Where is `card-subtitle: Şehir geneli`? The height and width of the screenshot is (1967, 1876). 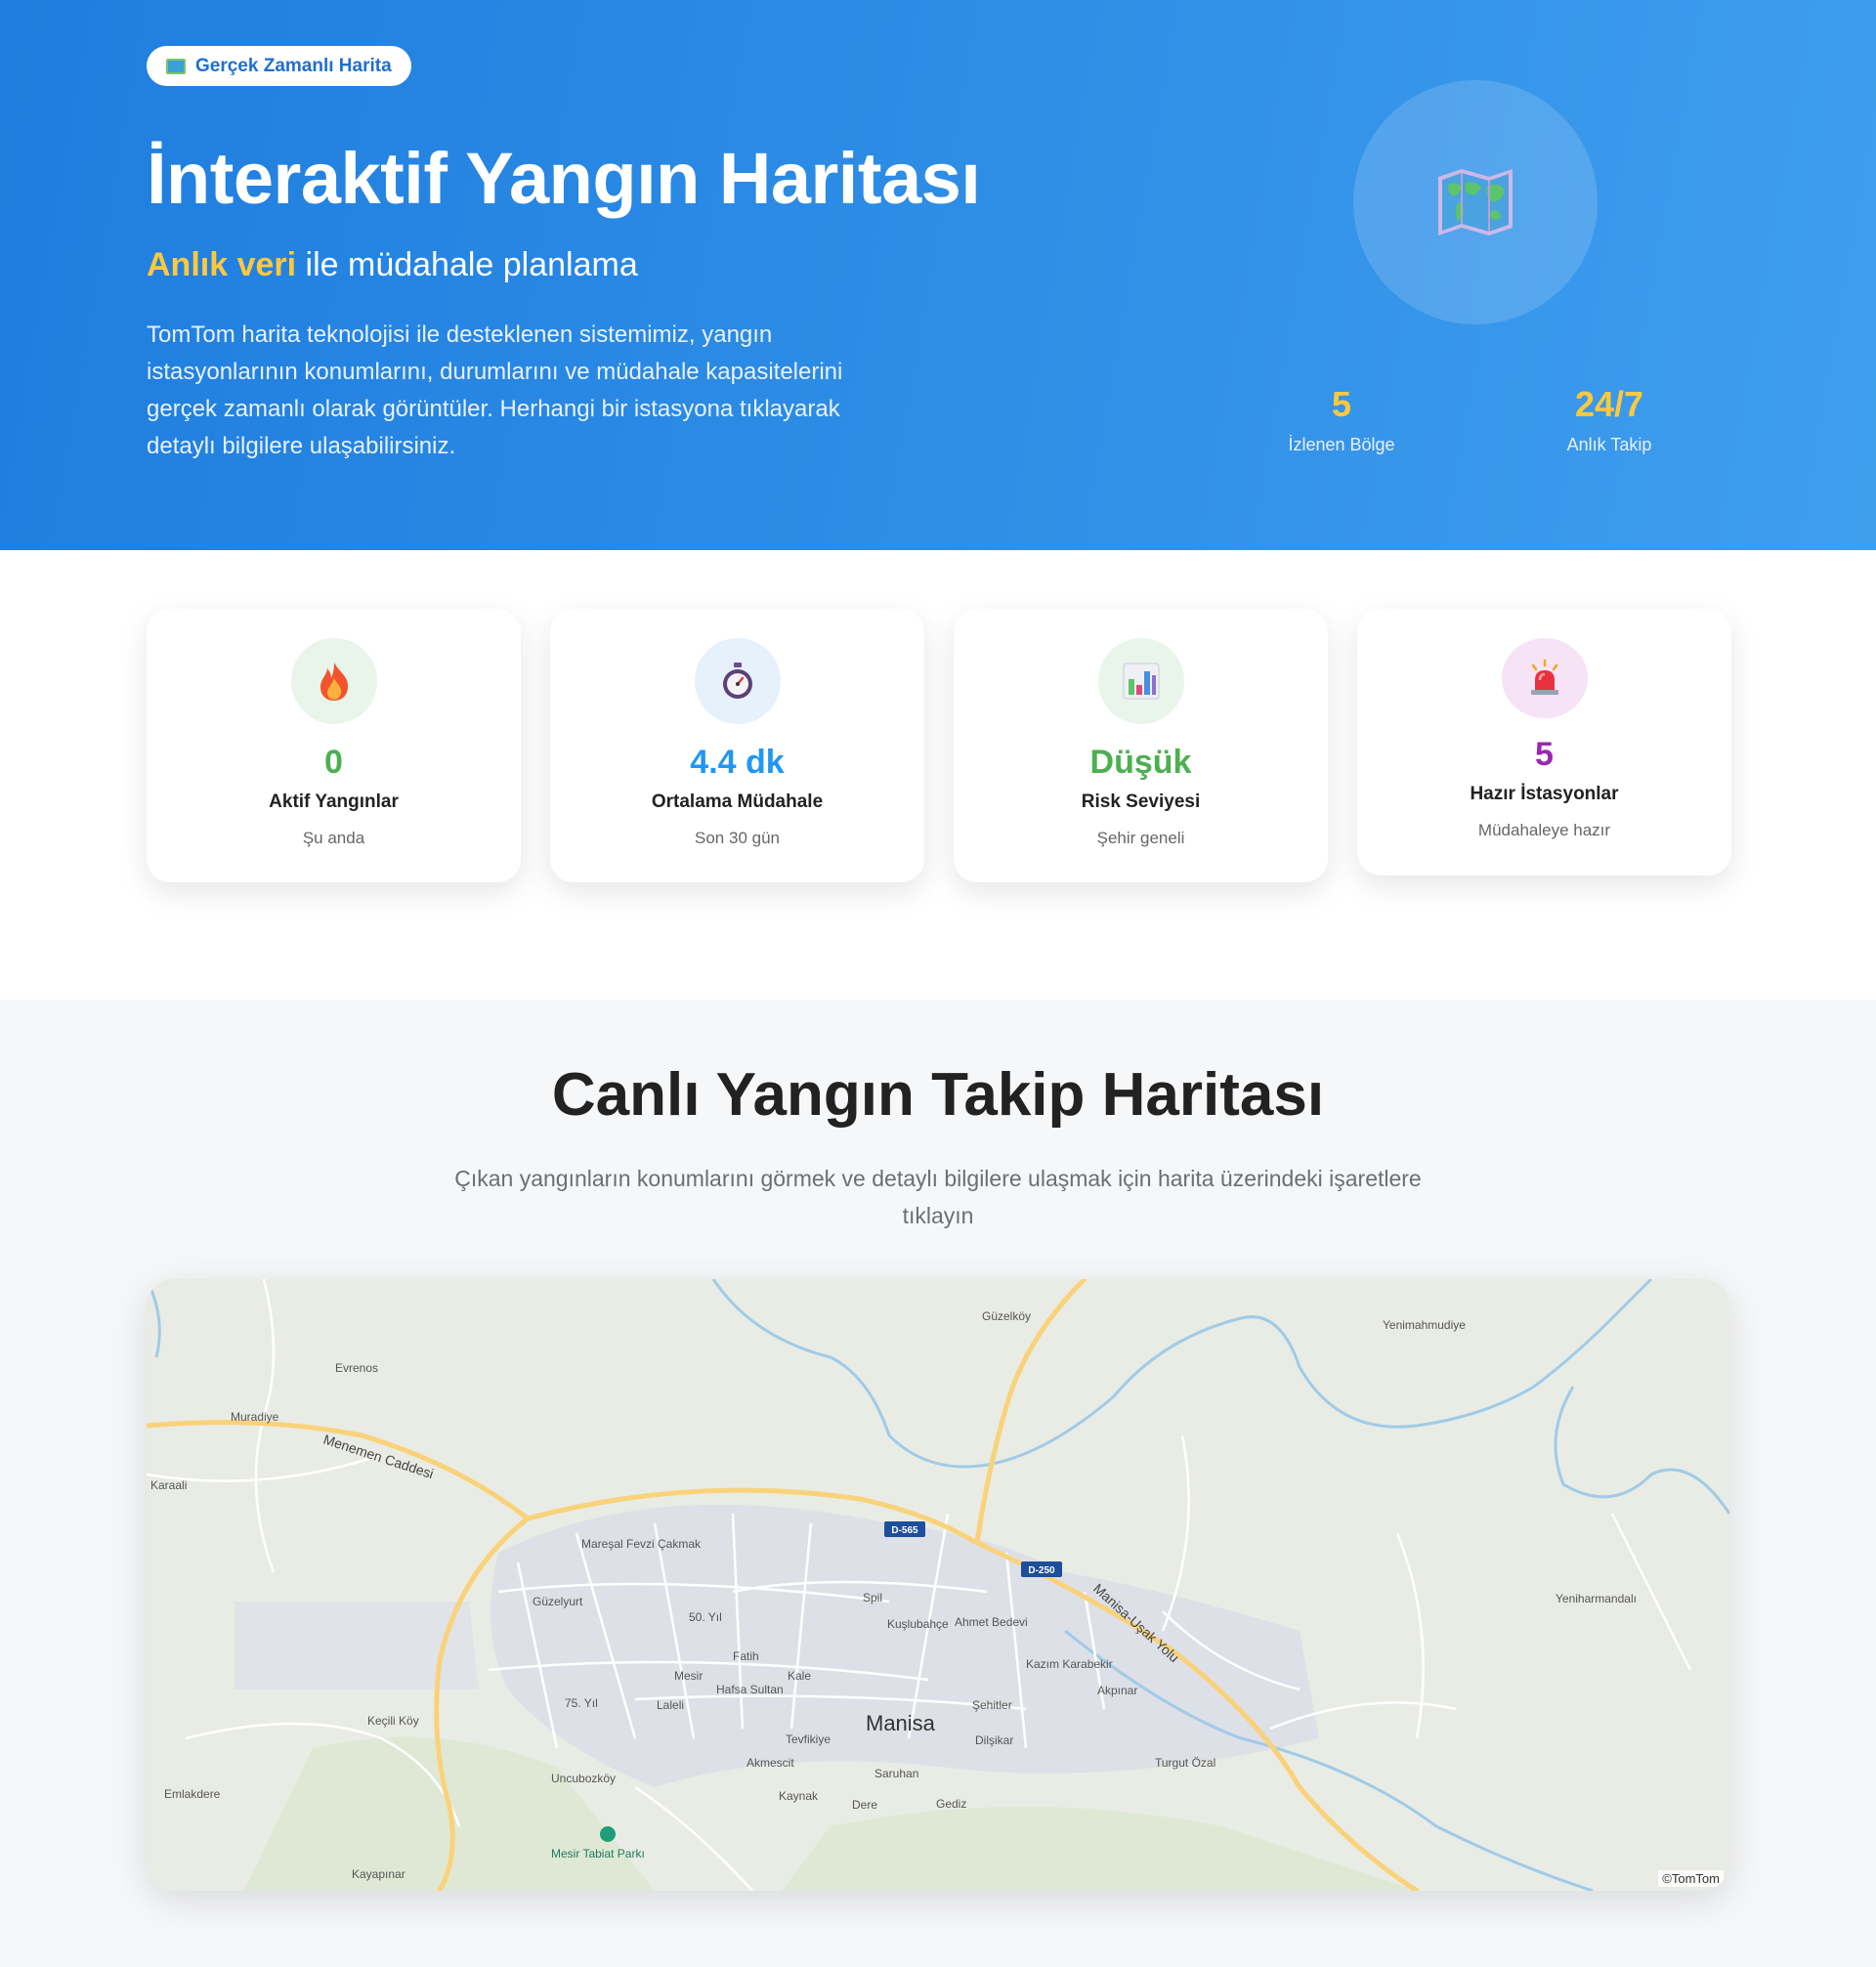 card-subtitle: Şehir geneli is located at coordinates (1140, 838).